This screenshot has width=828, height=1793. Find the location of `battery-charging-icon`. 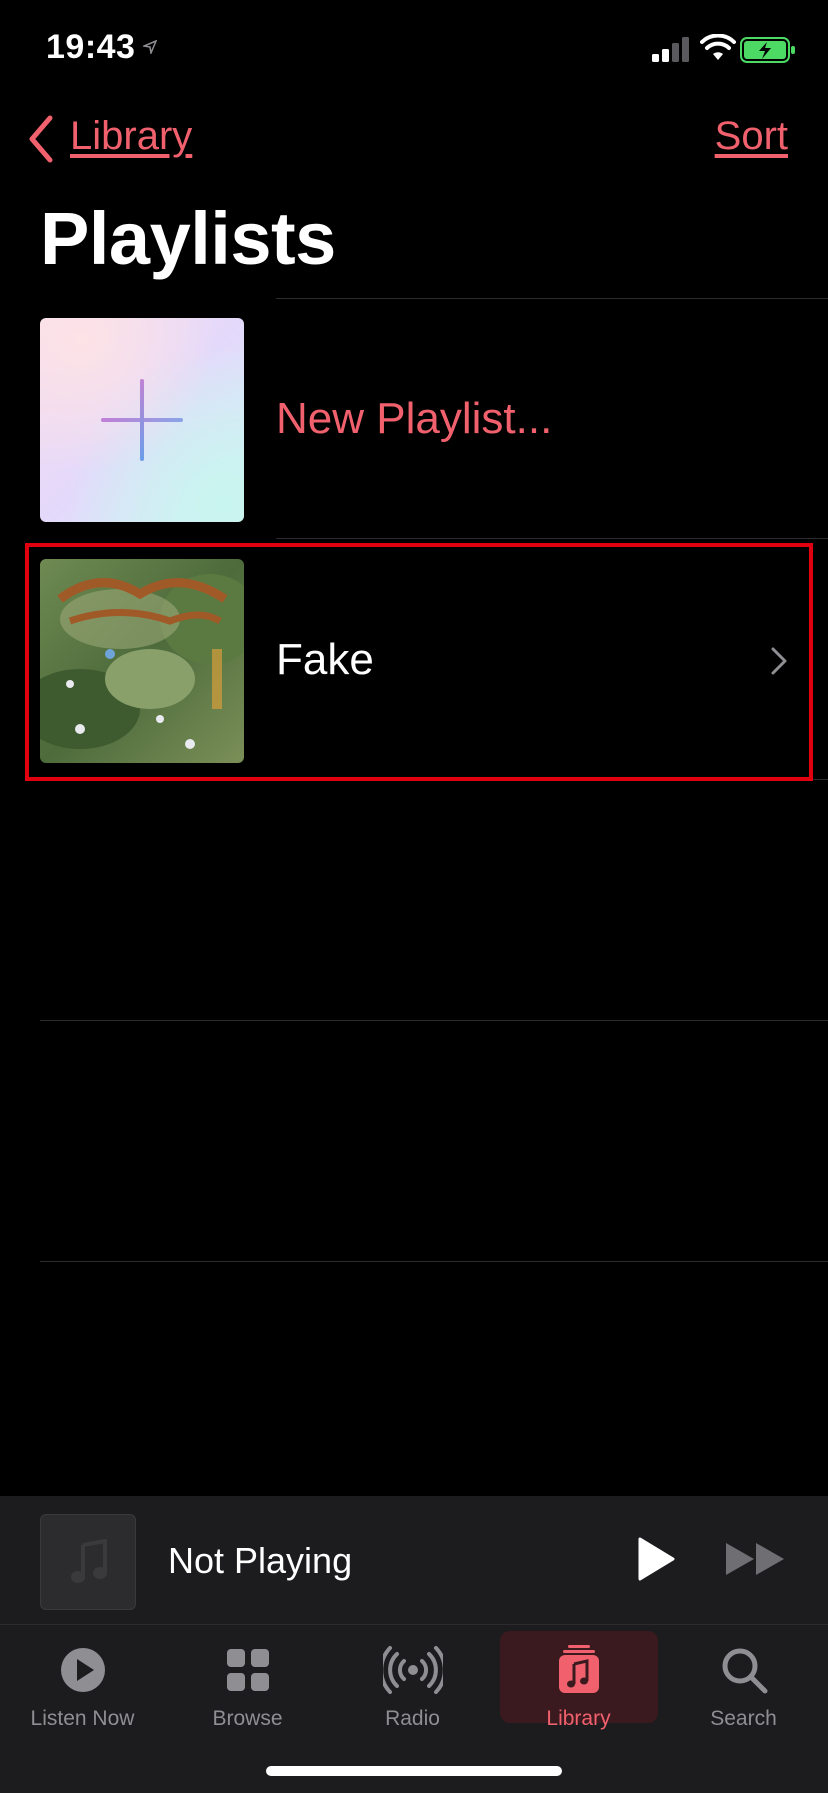

battery-charging-icon is located at coordinates (767, 50).